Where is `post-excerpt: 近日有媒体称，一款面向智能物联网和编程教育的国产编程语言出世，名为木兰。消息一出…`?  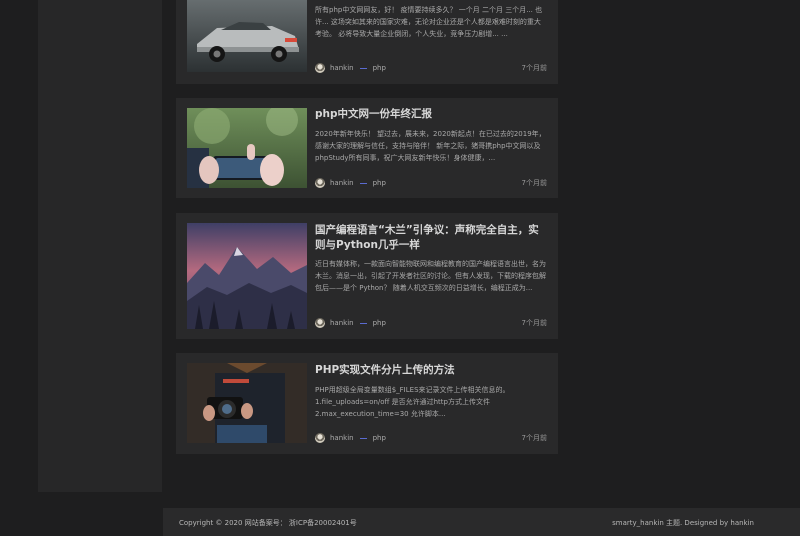 post-excerpt: 近日有媒体称，一款面向智能物联网和编程教育的国产编程语言出世，名为木兰。消息一出… is located at coordinates (430, 276).